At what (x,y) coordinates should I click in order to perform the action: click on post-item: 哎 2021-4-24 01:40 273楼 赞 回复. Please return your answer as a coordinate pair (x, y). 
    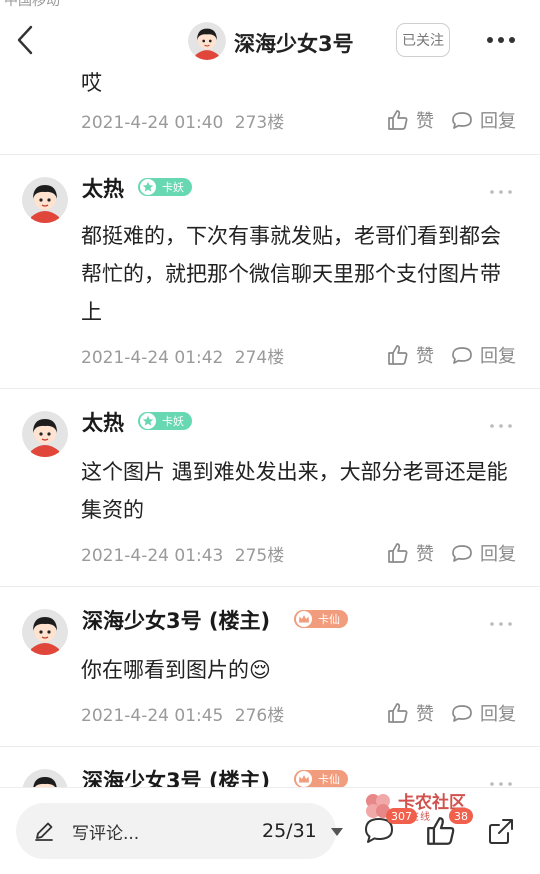
    Looking at the image, I should click on (270, 112).